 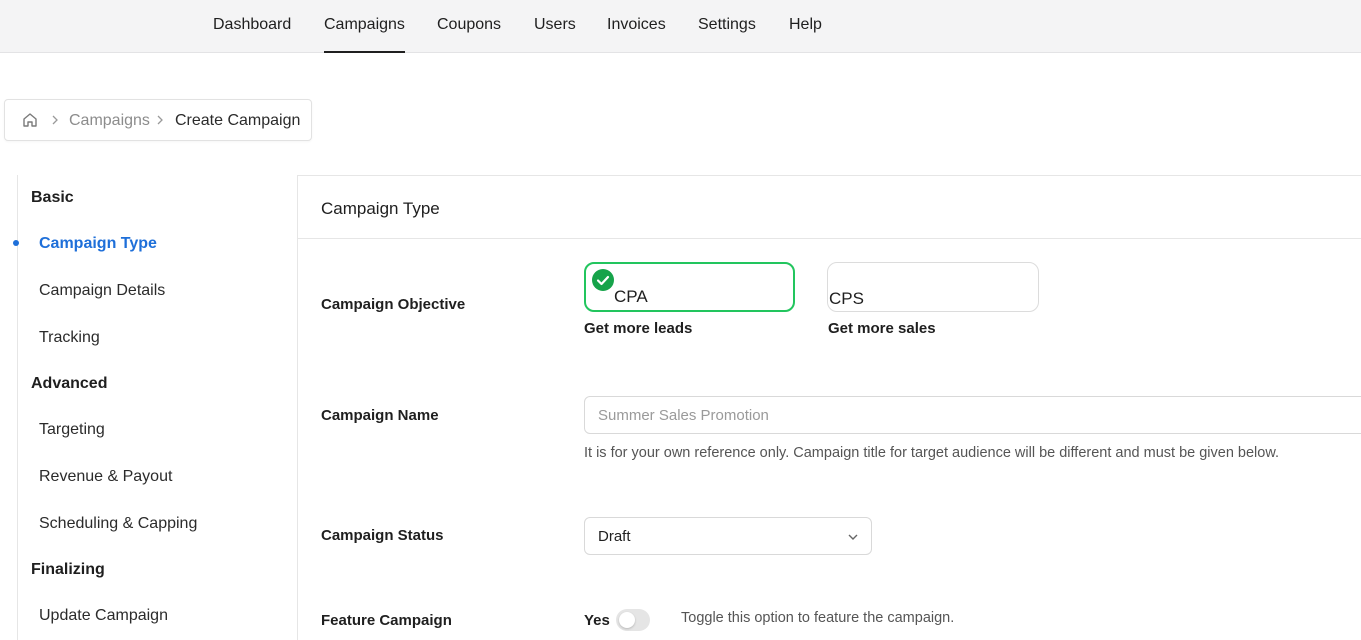 I want to click on campaign-status-select: Draft, so click(x=728, y=536).